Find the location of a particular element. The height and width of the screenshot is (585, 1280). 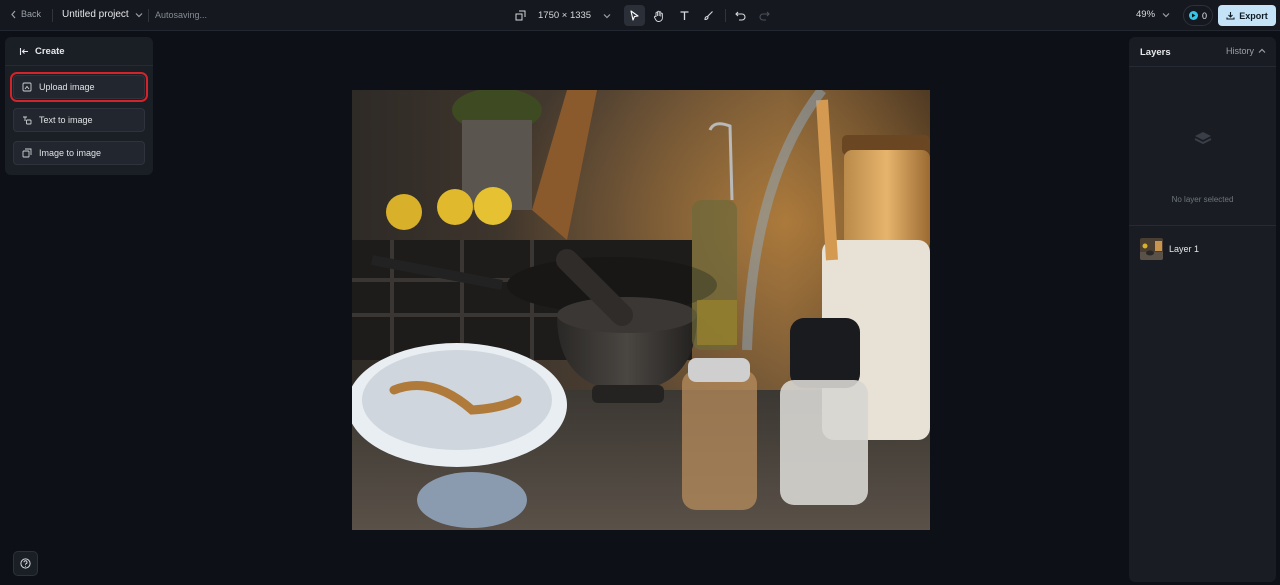

zoom-level: 49% is located at coordinates (1146, 14).